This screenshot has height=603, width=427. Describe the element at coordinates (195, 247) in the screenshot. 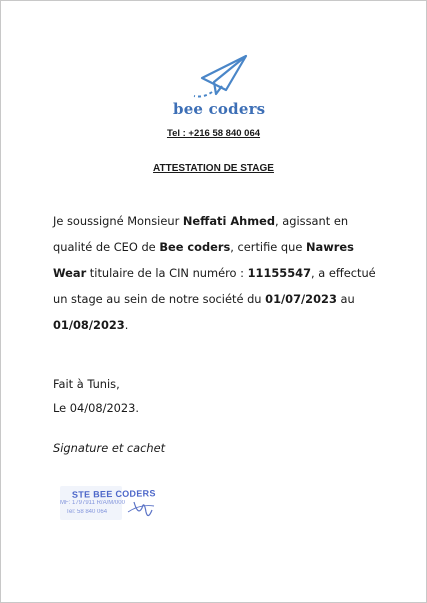

I see `company-name: Bee coders` at that location.